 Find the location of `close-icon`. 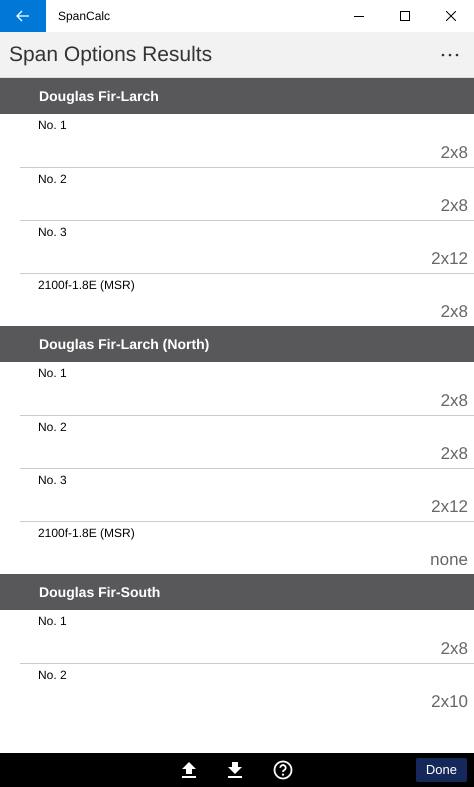

close-icon is located at coordinates (451, 16).